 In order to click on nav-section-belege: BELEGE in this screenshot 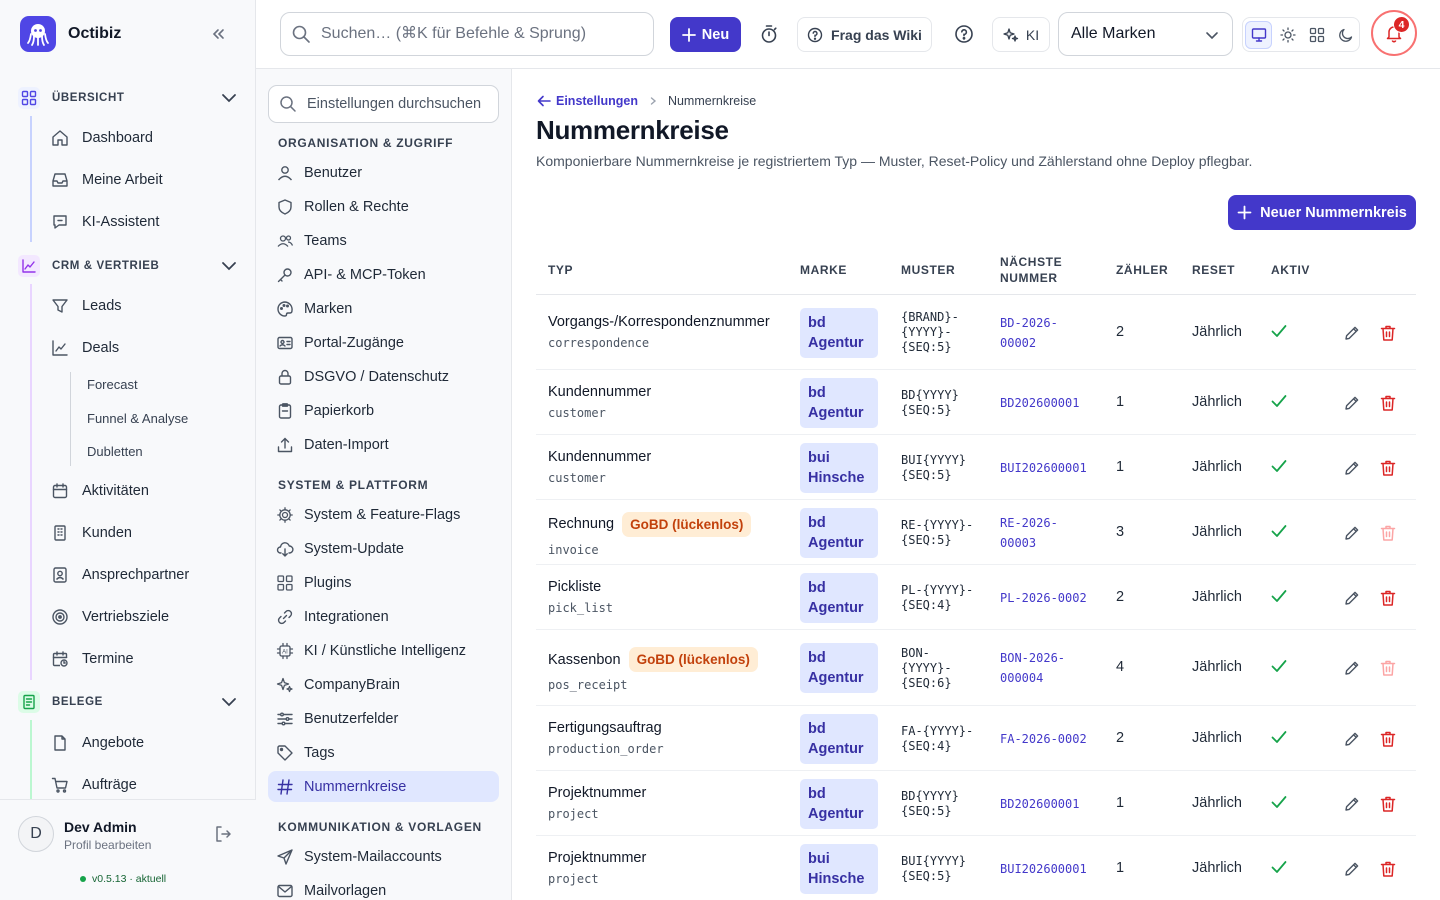, I will do `click(129, 702)`.